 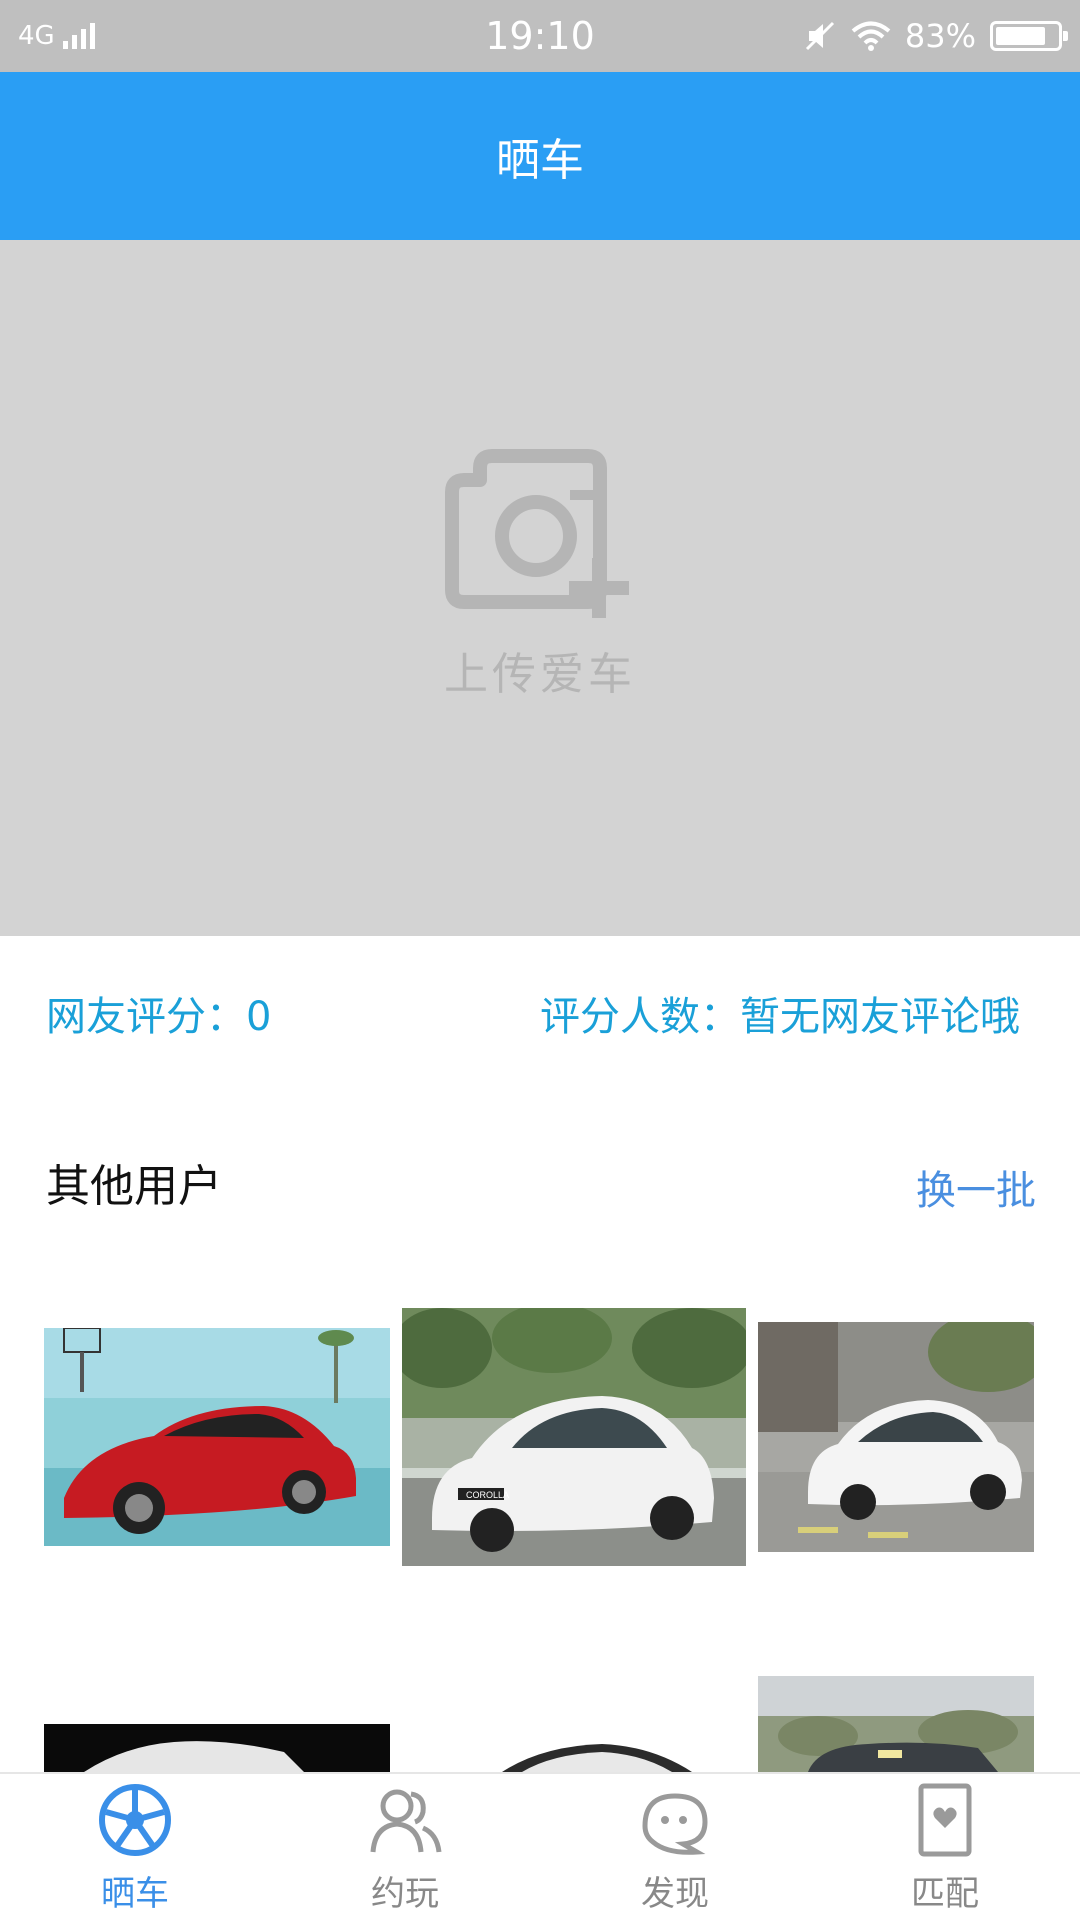 I want to click on tab-show-car: 晒车, so click(x=135, y=1847).